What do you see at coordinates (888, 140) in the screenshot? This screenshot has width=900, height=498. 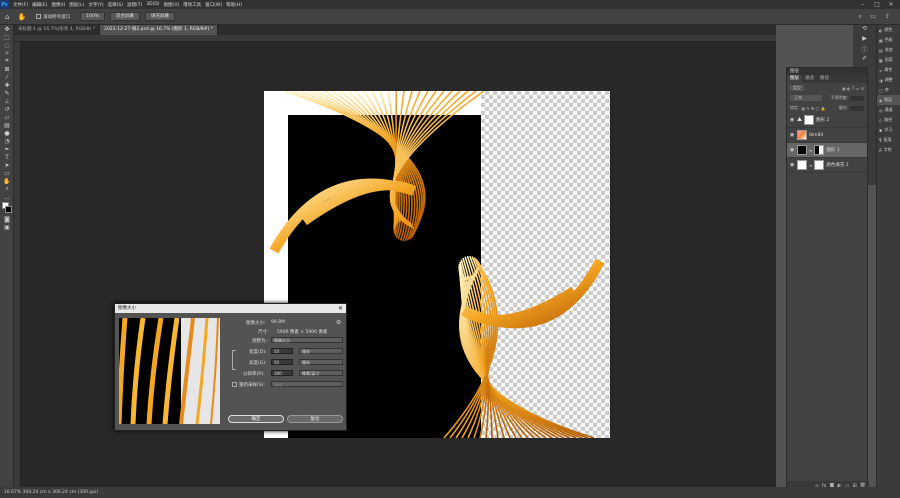 I see `panel-paragraph: ¶ 段落` at bounding box center [888, 140].